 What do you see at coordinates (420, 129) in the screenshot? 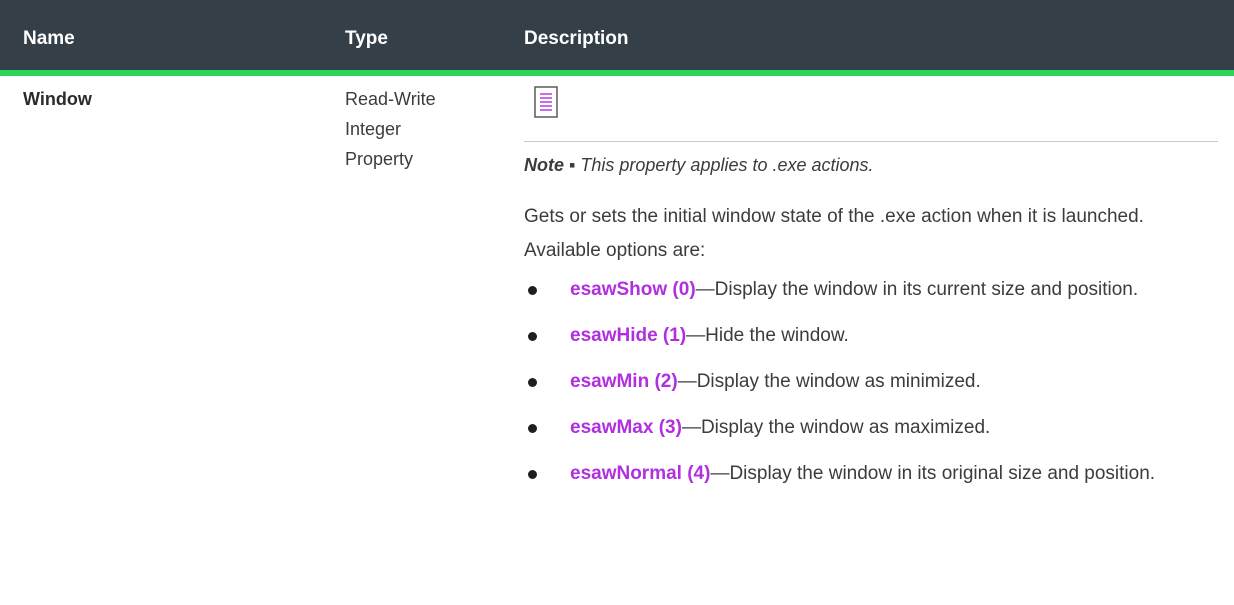
I see `property-type: Read-Write Integer Property` at bounding box center [420, 129].